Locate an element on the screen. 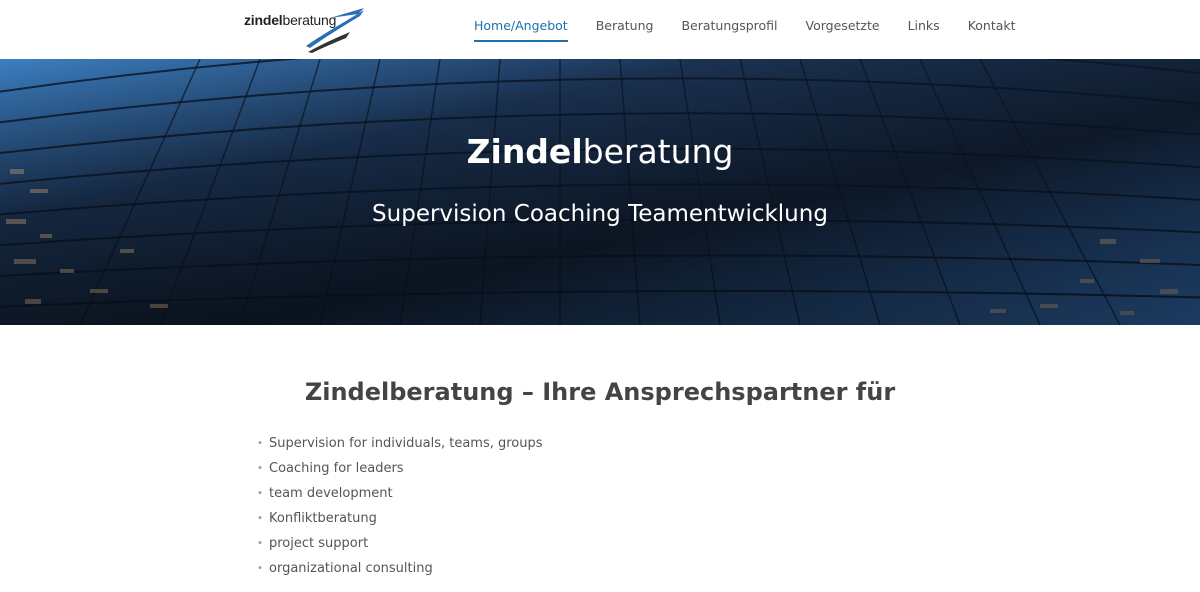  hero-subtitle: Supervision Coaching Teamentwicklung is located at coordinates (600, 214).